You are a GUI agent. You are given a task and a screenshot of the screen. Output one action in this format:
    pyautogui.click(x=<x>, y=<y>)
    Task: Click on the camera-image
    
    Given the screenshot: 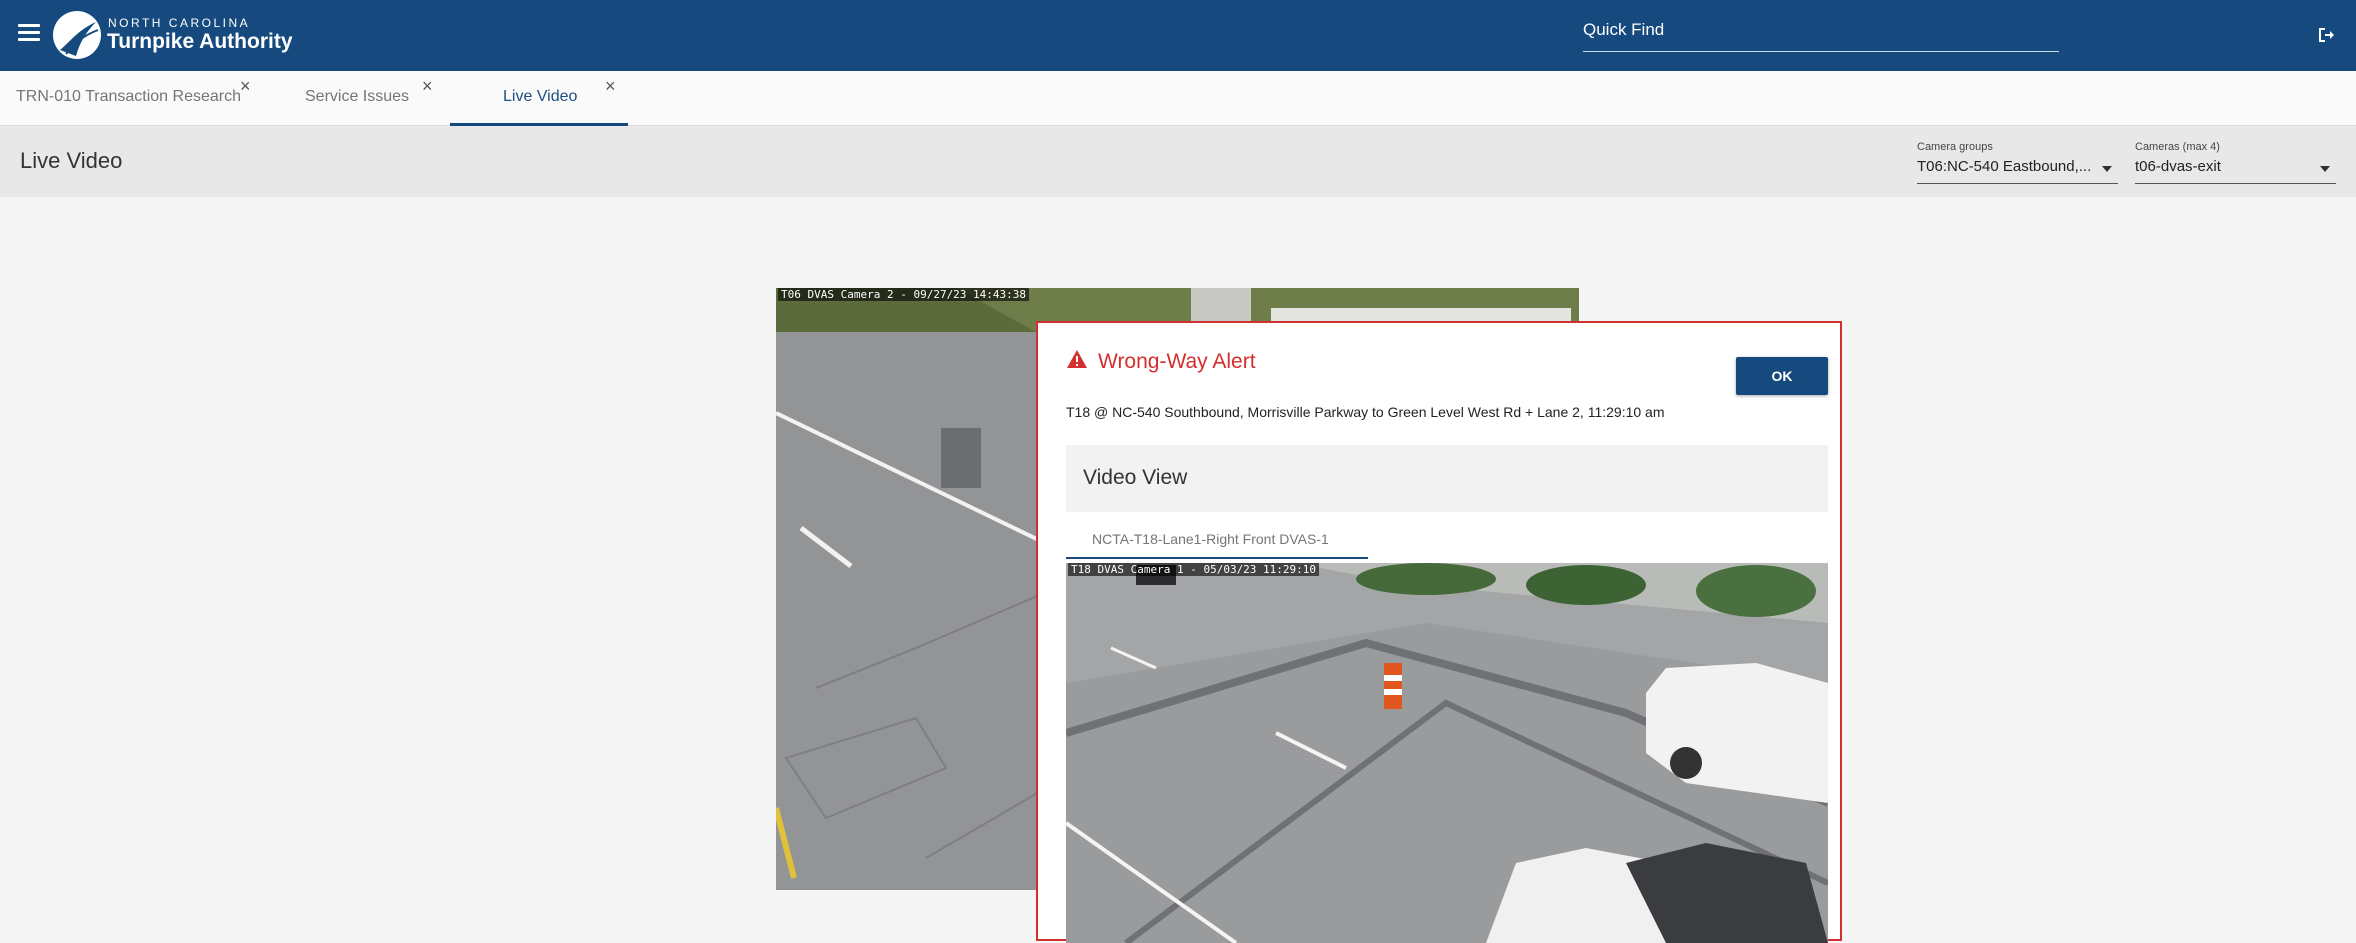 What is the action you would take?
    pyautogui.click(x=1447, y=753)
    